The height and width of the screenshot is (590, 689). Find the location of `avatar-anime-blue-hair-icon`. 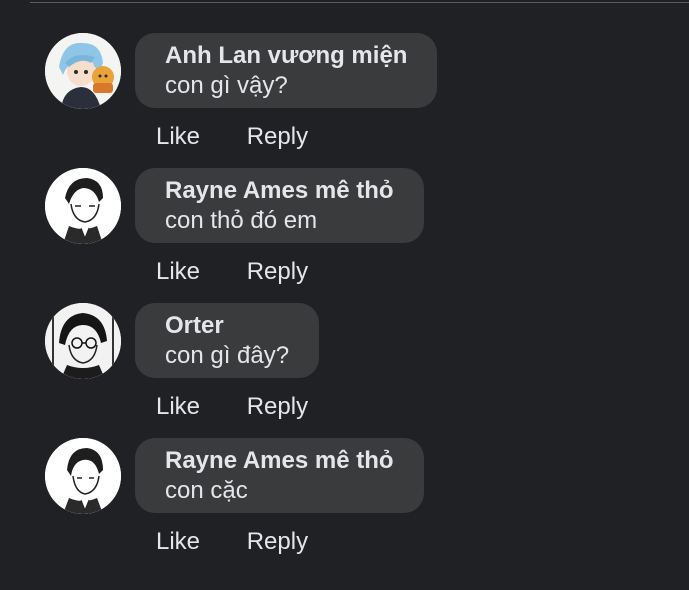

avatar-anime-blue-hair-icon is located at coordinates (83, 71).